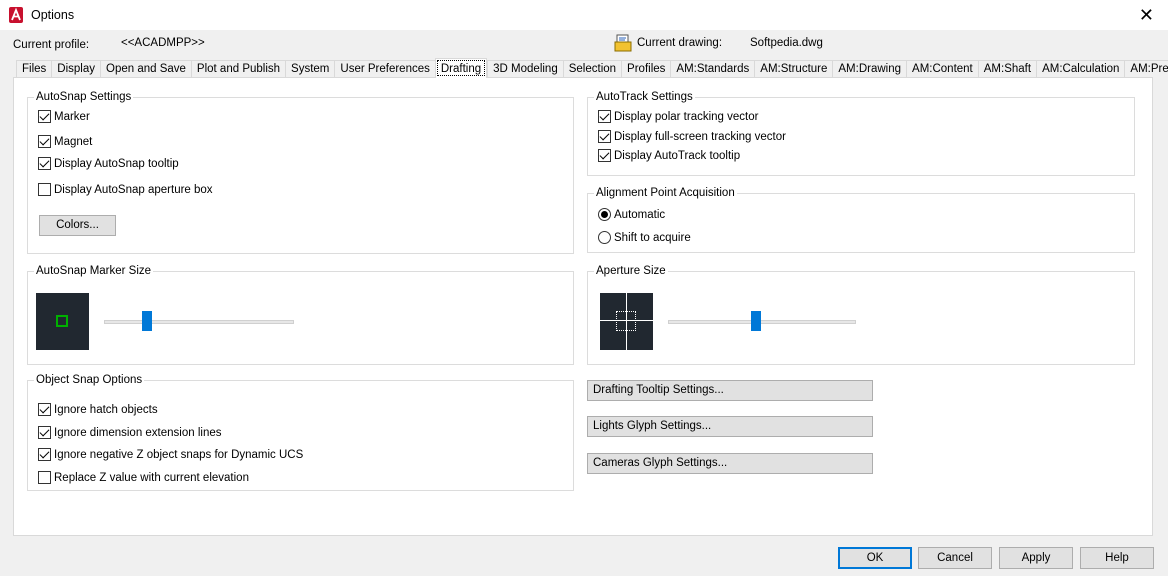 The image size is (1168, 576). I want to click on checkbox-label: Display AutoSnap aperture box, so click(133, 189).